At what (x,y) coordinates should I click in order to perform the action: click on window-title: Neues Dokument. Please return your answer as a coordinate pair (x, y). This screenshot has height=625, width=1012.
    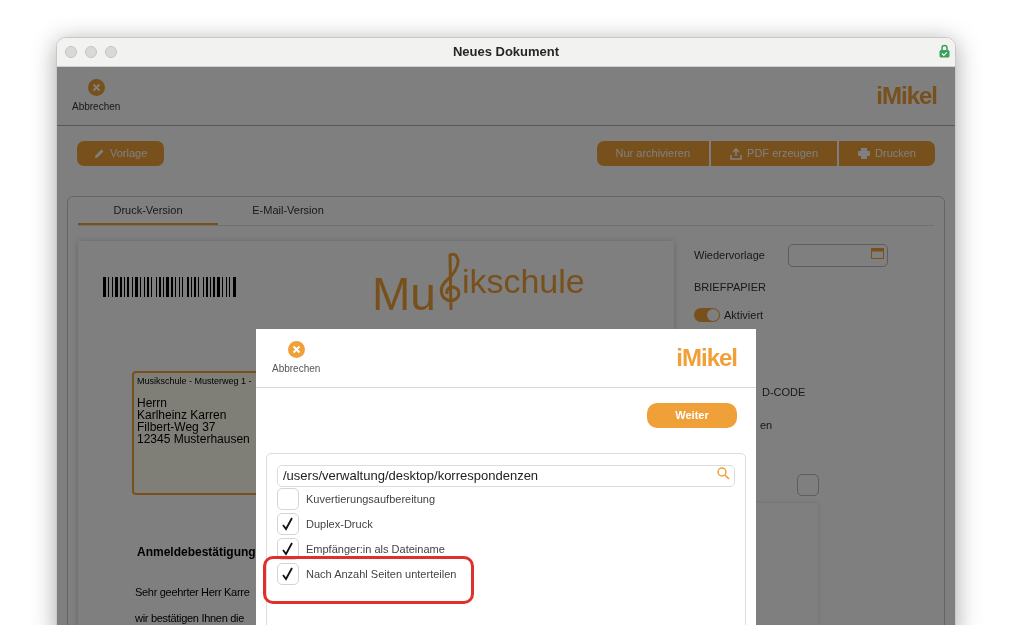
    Looking at the image, I should click on (506, 52).